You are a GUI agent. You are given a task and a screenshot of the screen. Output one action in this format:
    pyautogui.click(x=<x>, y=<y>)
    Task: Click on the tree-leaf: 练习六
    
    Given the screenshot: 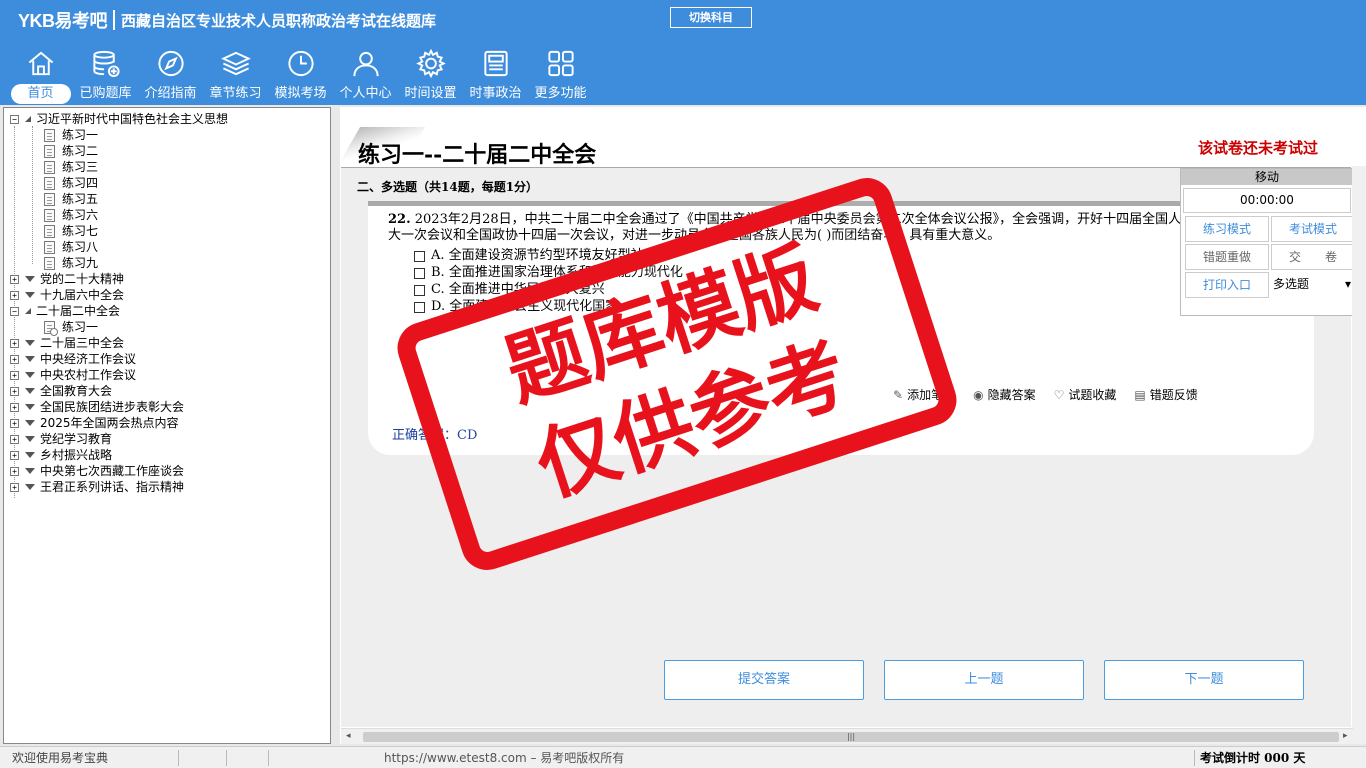 What is the action you would take?
    pyautogui.click(x=71, y=215)
    